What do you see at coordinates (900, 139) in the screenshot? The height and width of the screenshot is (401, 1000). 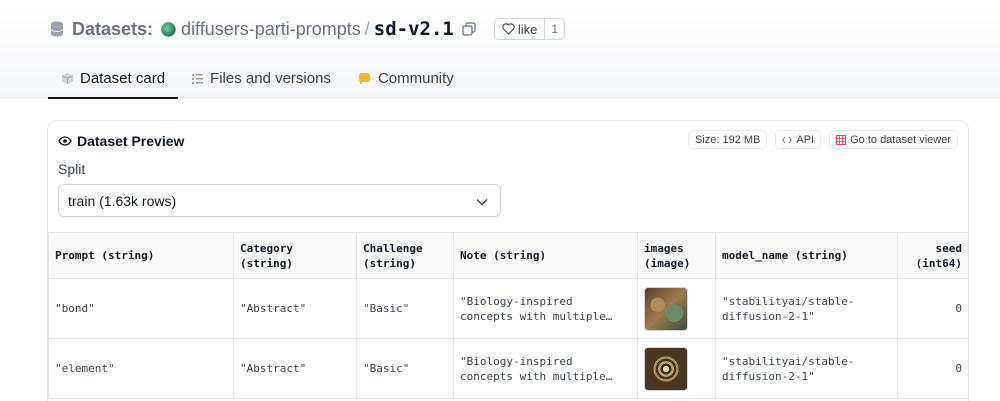 I see `viewer-label: Go to dataset viewer` at bounding box center [900, 139].